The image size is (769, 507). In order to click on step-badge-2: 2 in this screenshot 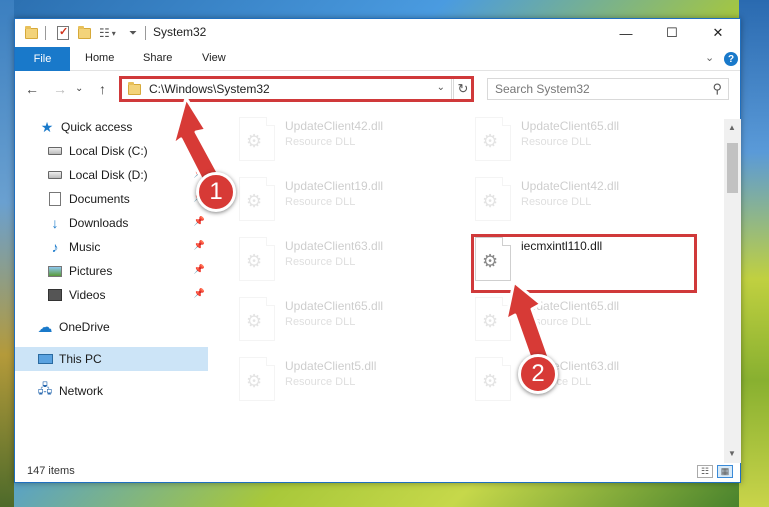, I will do `click(538, 374)`.